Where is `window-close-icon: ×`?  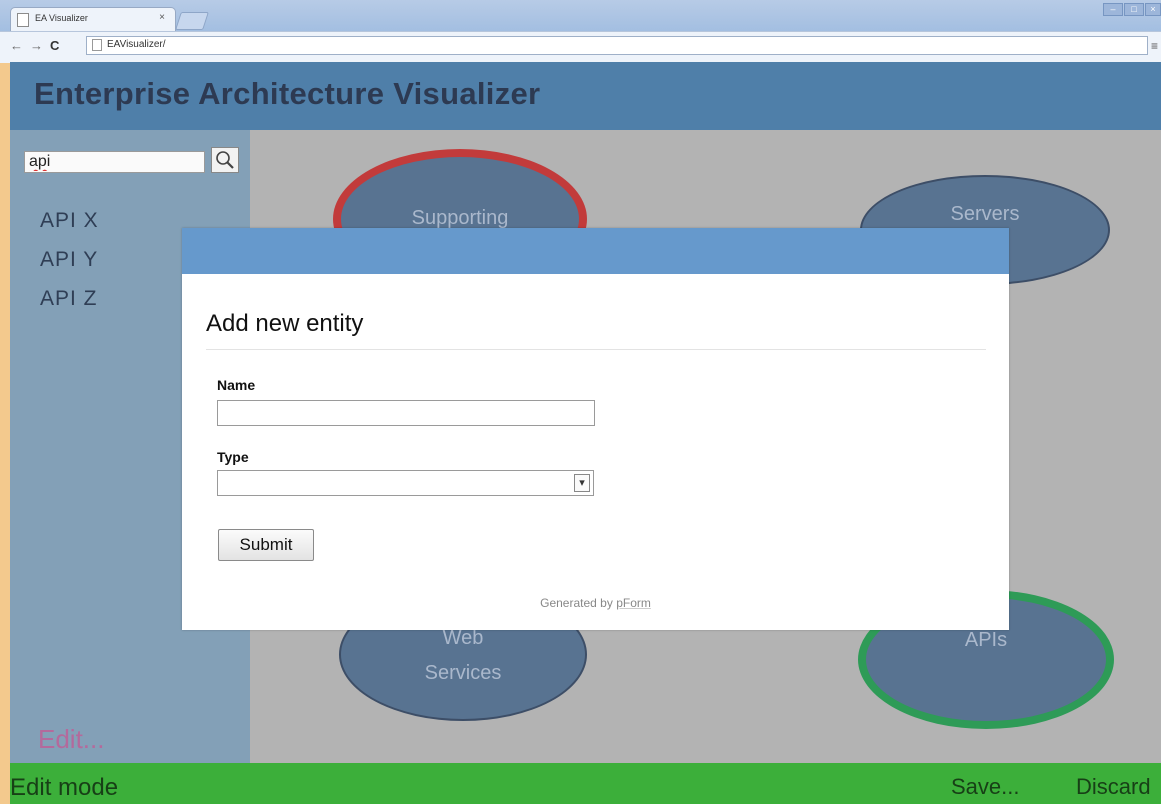
window-close-icon: × is located at coordinates (1153, 9).